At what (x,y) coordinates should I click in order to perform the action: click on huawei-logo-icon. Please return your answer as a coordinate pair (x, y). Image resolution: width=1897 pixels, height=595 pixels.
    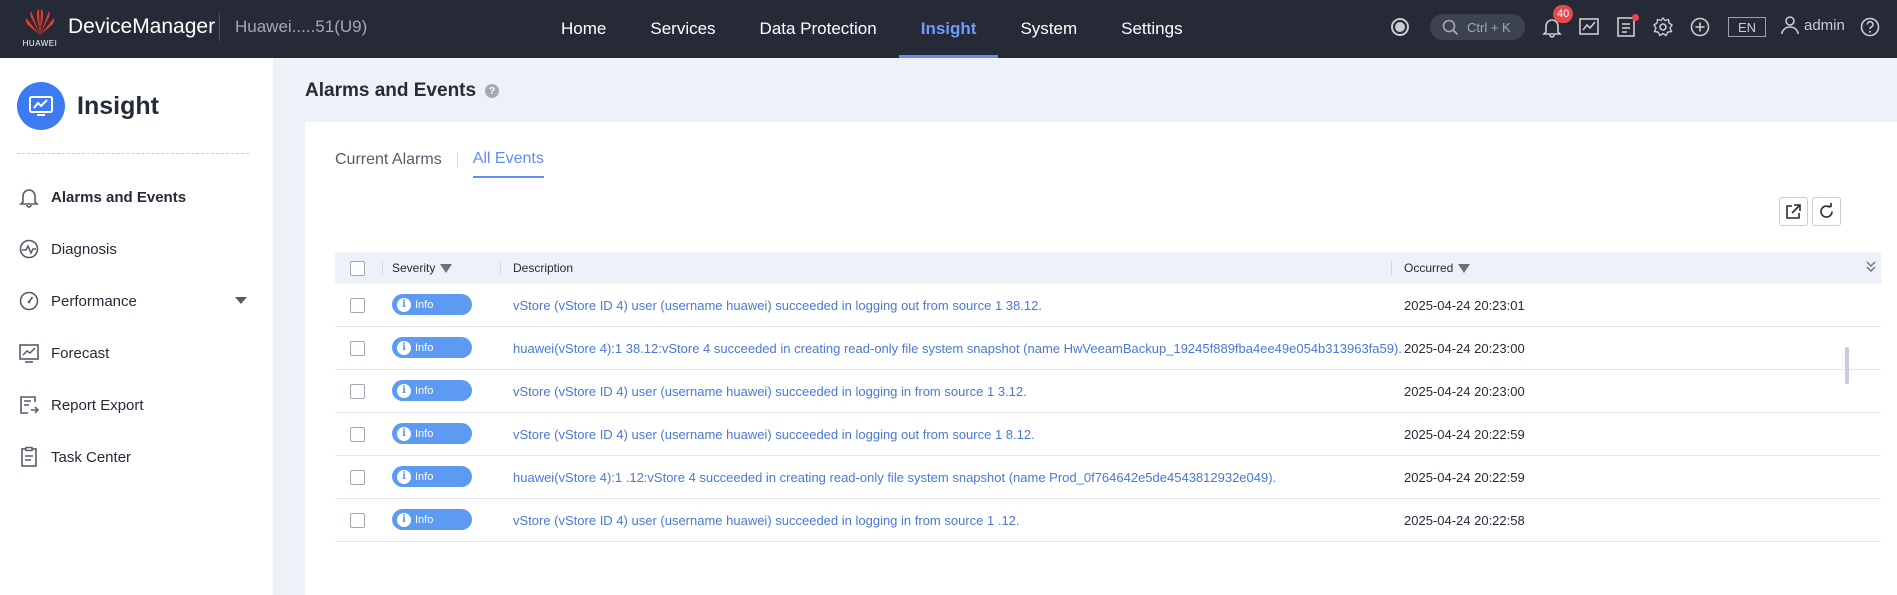
    Looking at the image, I should click on (40, 22).